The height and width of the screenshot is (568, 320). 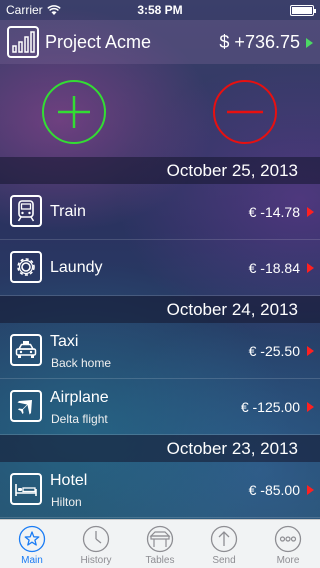 What do you see at coordinates (224, 539) in the screenshot?
I see `send-icon` at bounding box center [224, 539].